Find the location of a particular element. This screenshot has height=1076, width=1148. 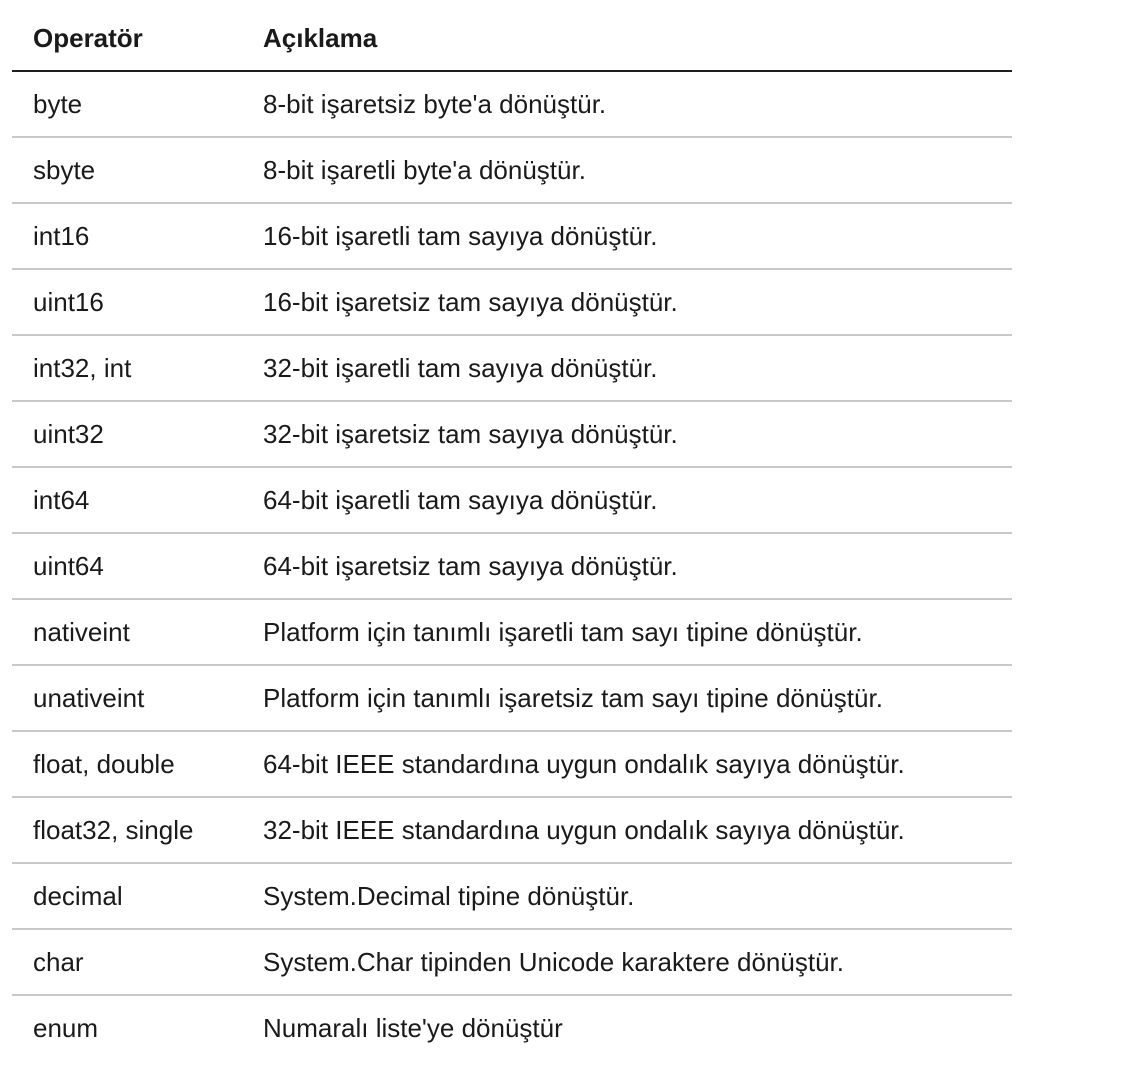

operator-cell: decimal is located at coordinates (127, 896).